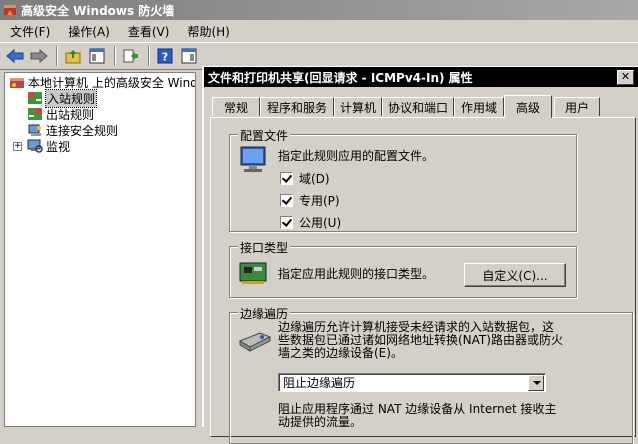  Describe the element at coordinates (189, 56) in the screenshot. I see `properties-pane-icon` at that location.